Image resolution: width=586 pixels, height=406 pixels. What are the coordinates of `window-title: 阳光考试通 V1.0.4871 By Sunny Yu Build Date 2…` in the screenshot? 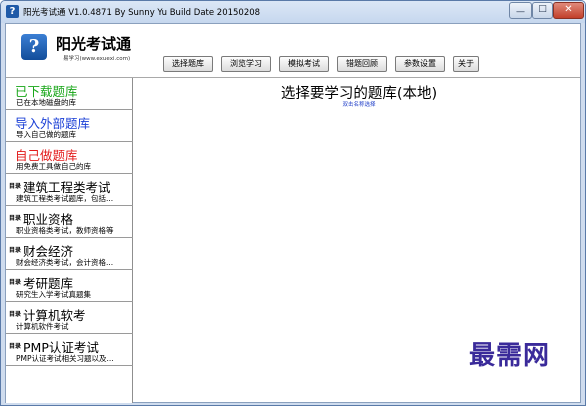 It's located at (142, 13).